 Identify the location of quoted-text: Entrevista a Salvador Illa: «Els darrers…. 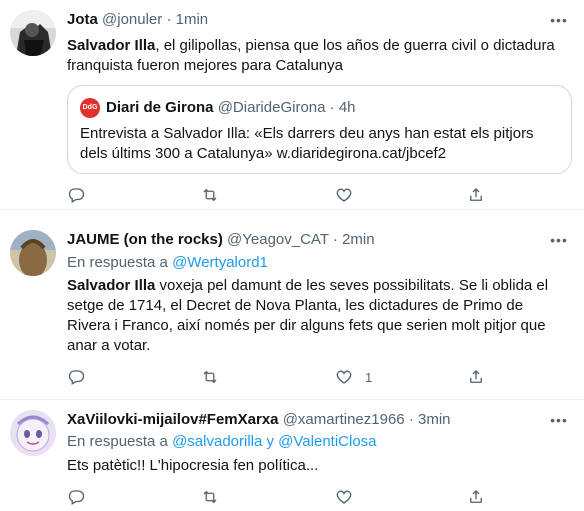
(307, 143).